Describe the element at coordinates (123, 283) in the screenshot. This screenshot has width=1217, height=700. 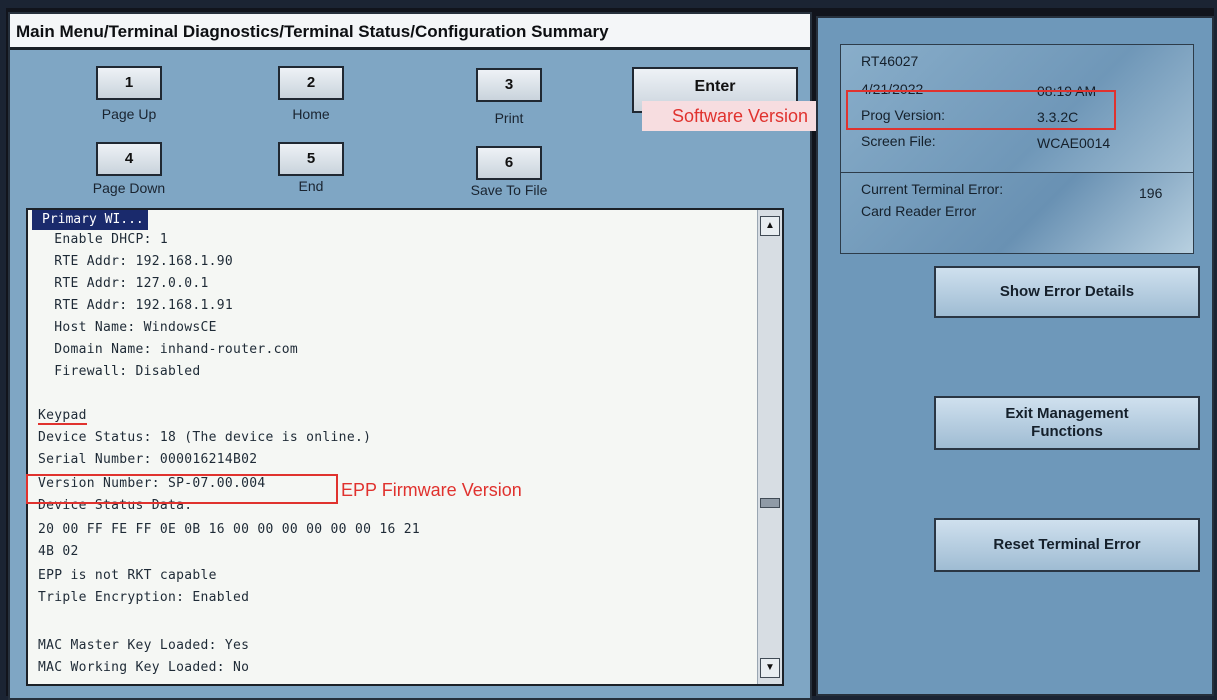
I see `log-line: RTE Addr: 127.0.0.1` at that location.